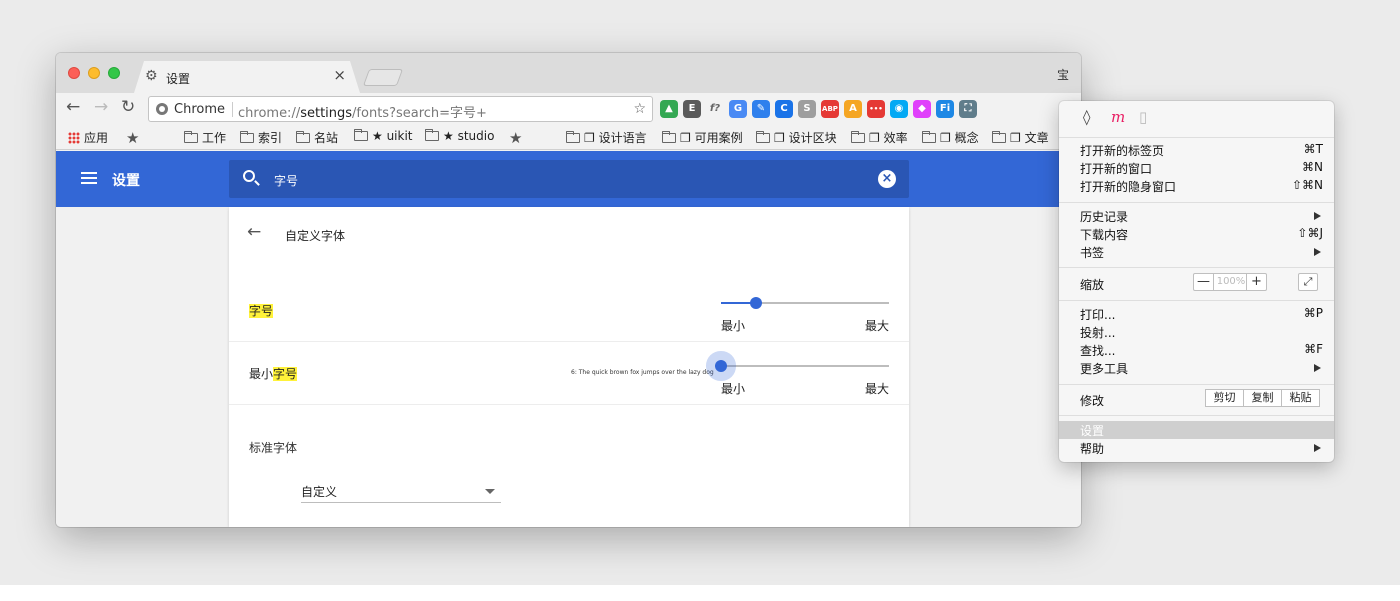 The height and width of the screenshot is (601, 1400). I want to click on tab-settings: ⚙ 设置 ×, so click(247, 77).